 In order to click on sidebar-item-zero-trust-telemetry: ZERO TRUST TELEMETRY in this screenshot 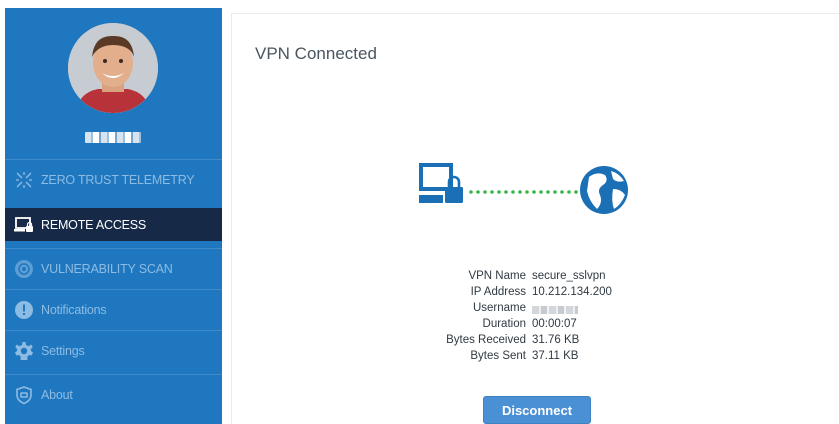, I will do `click(113, 179)`.